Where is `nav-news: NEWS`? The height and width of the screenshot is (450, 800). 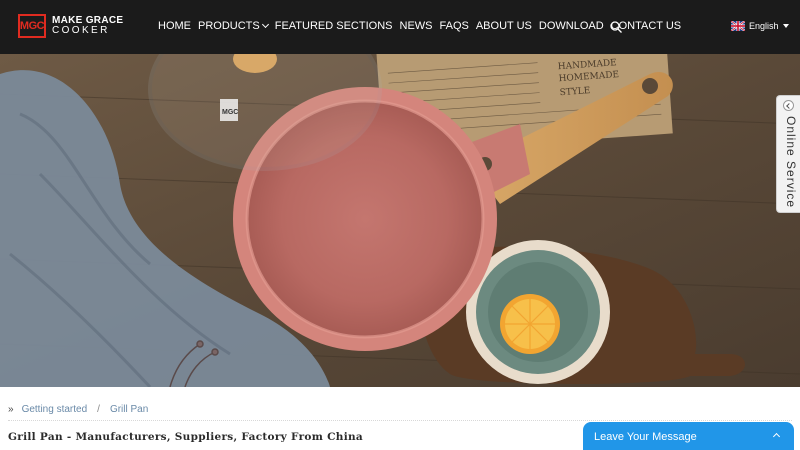
nav-news: NEWS is located at coordinates (416, 26).